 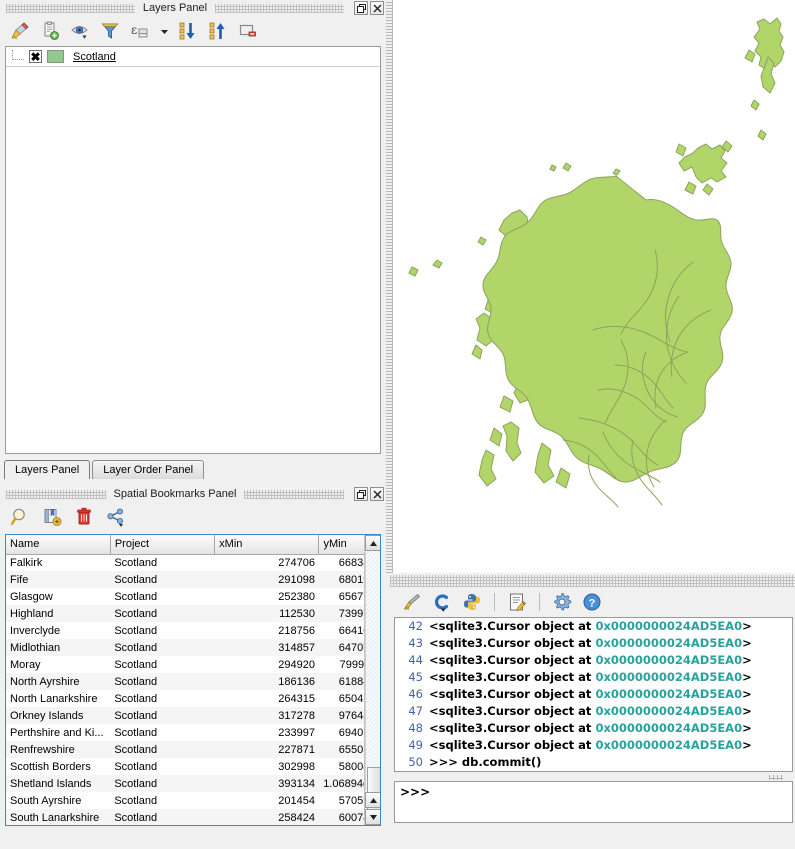 What do you see at coordinates (193, 57) in the screenshot?
I see `layer-item-scotland: ✖ Scotland` at bounding box center [193, 57].